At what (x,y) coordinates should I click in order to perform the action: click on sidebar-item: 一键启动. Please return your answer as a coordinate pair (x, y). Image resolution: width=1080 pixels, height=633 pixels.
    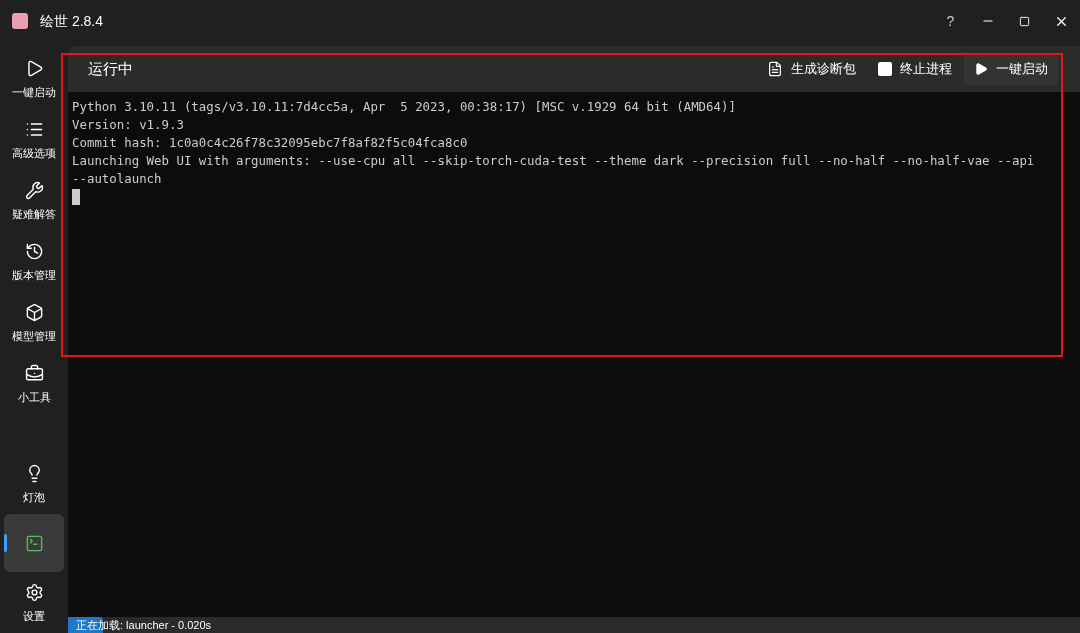
    Looking at the image, I should click on (34, 78).